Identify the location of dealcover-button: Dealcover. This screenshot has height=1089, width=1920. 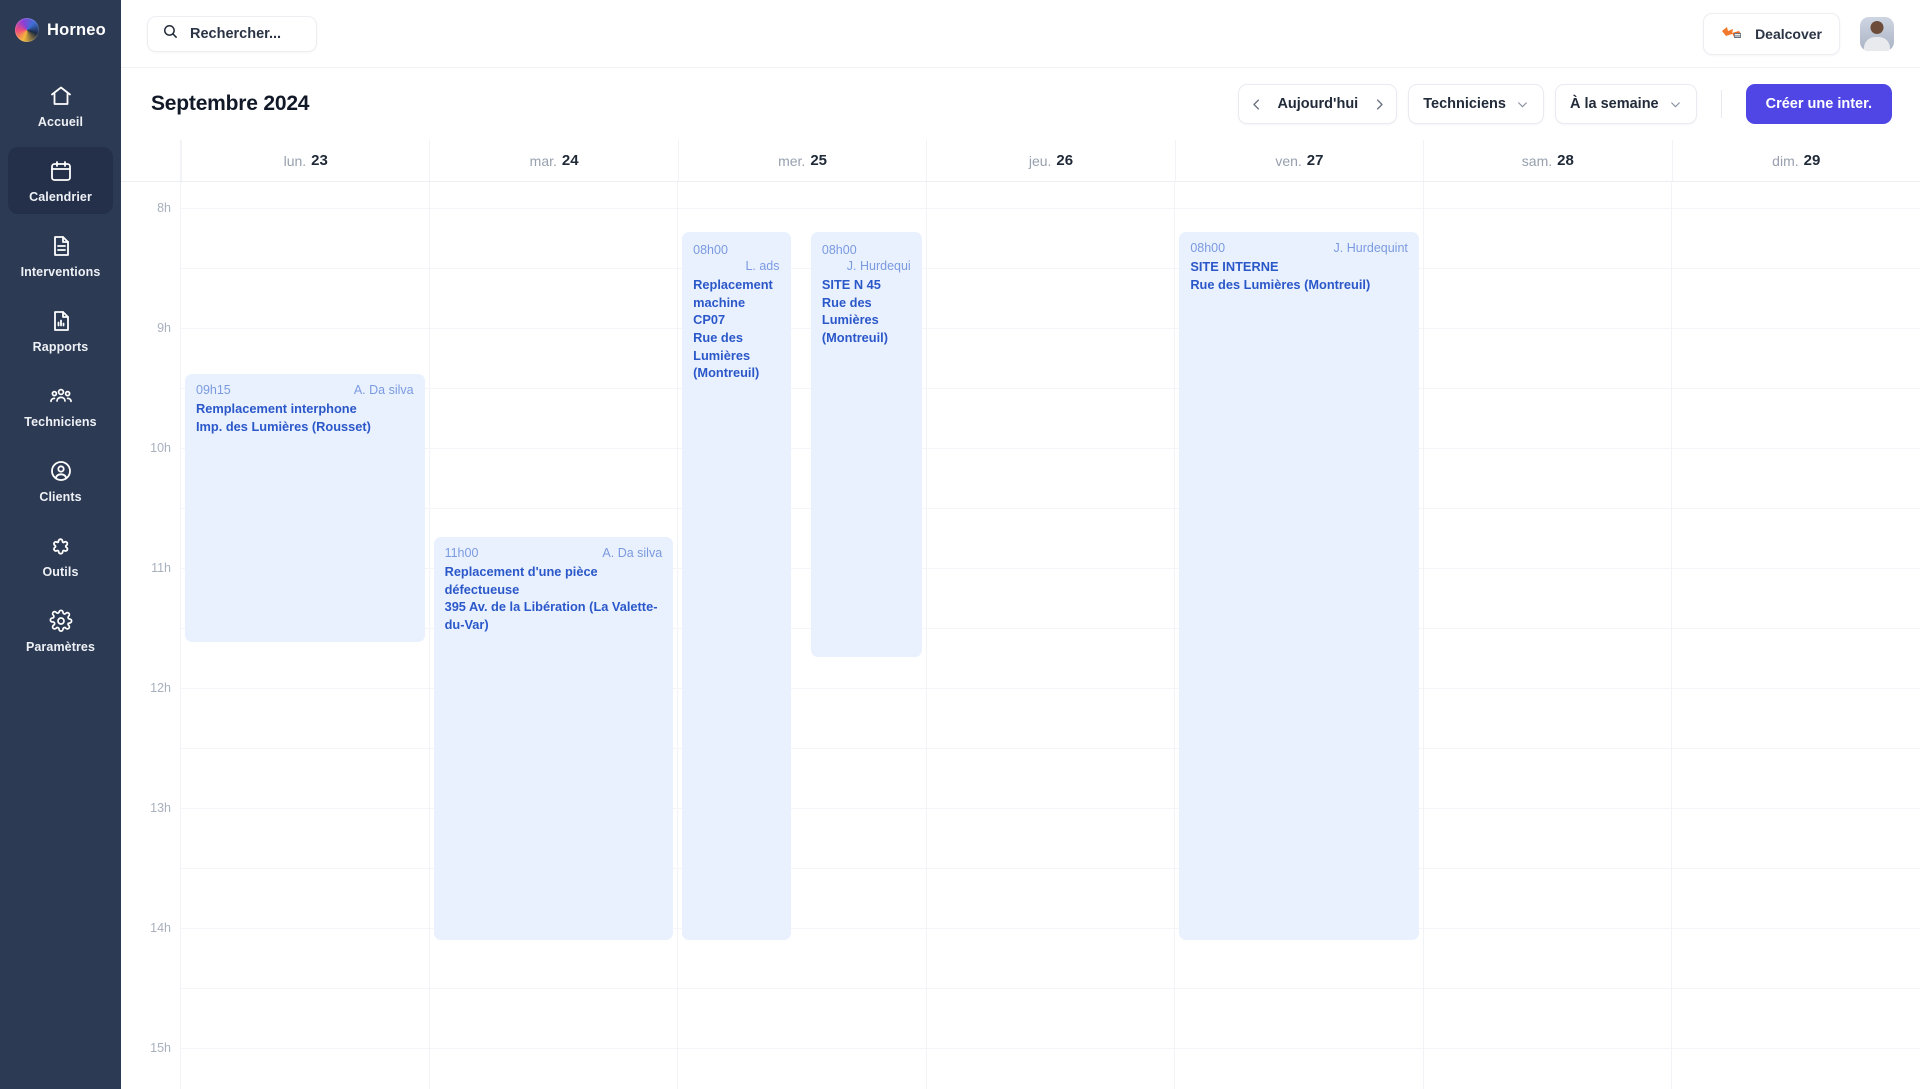
(1771, 33).